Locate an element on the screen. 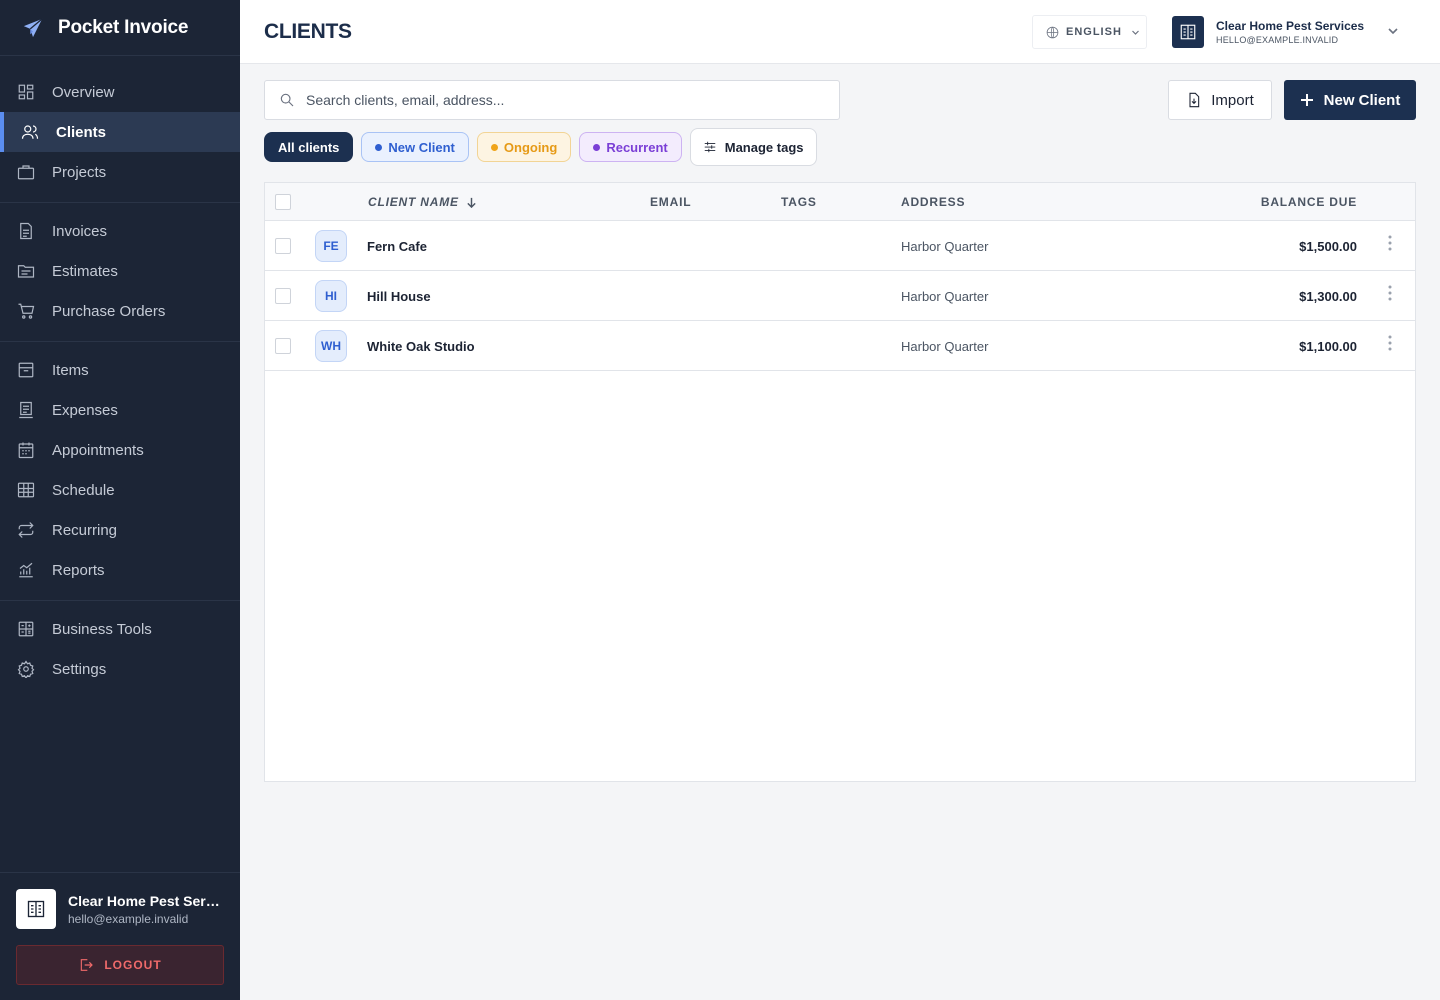 Image resolution: width=1440 pixels, height=1000 pixels. sidebar-item-label: Overview is located at coordinates (83, 92).